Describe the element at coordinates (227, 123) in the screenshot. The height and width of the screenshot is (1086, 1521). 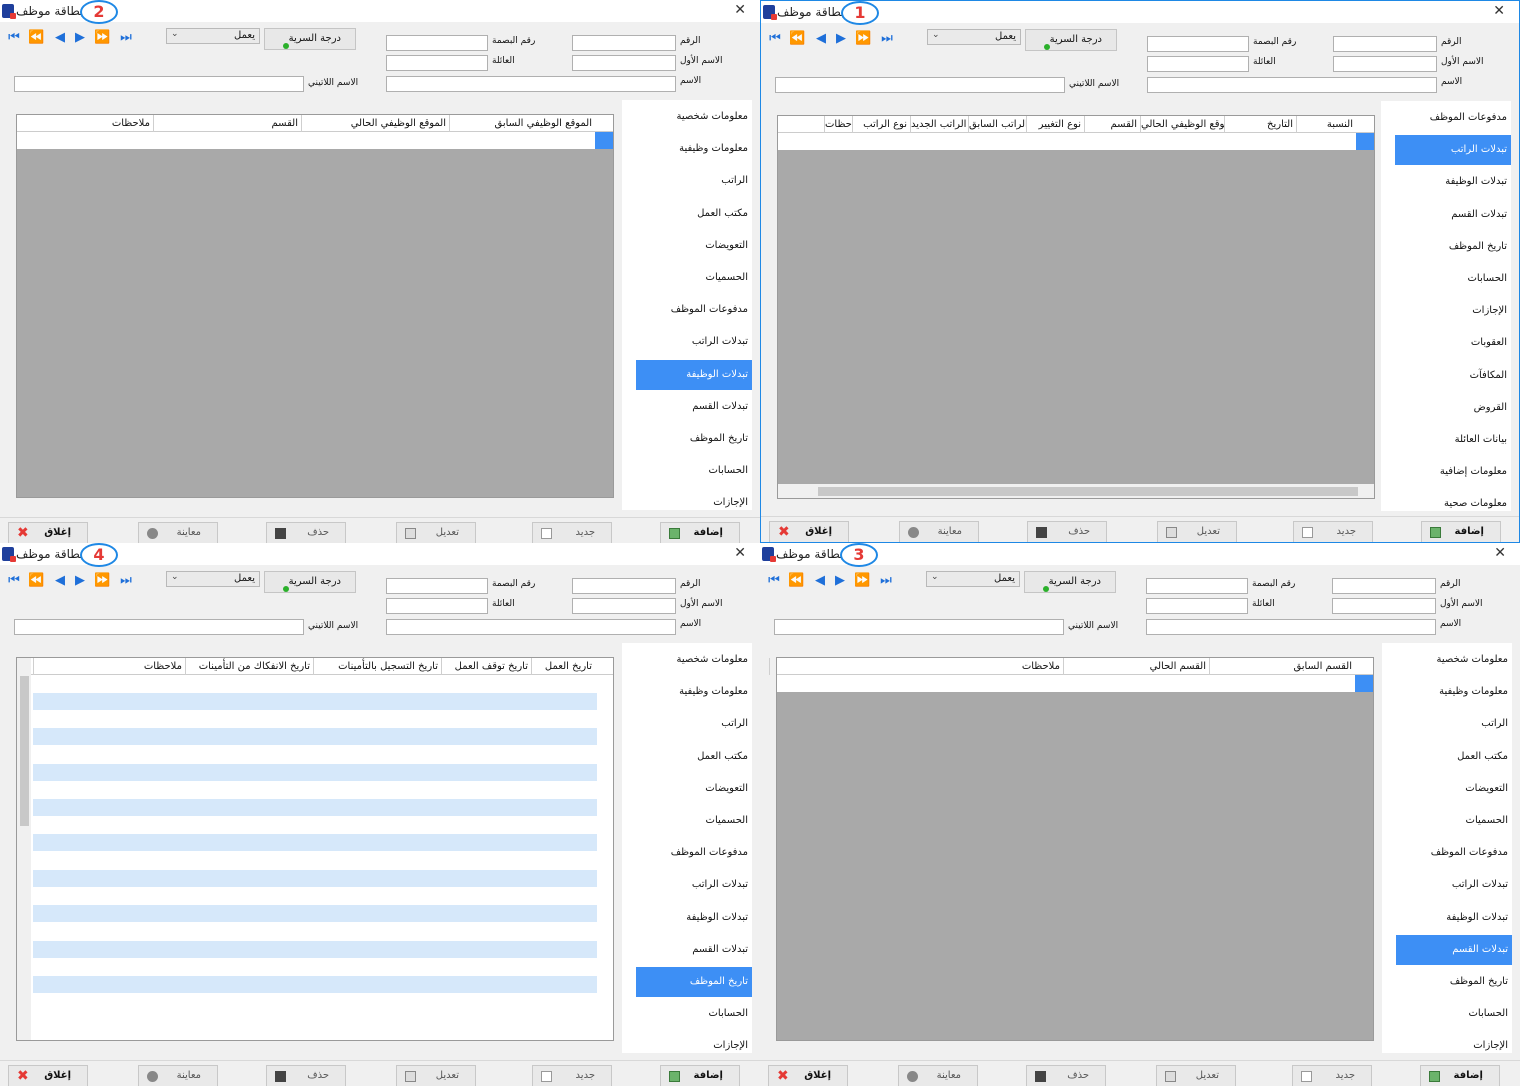
I see `column-header: القسم` at that location.